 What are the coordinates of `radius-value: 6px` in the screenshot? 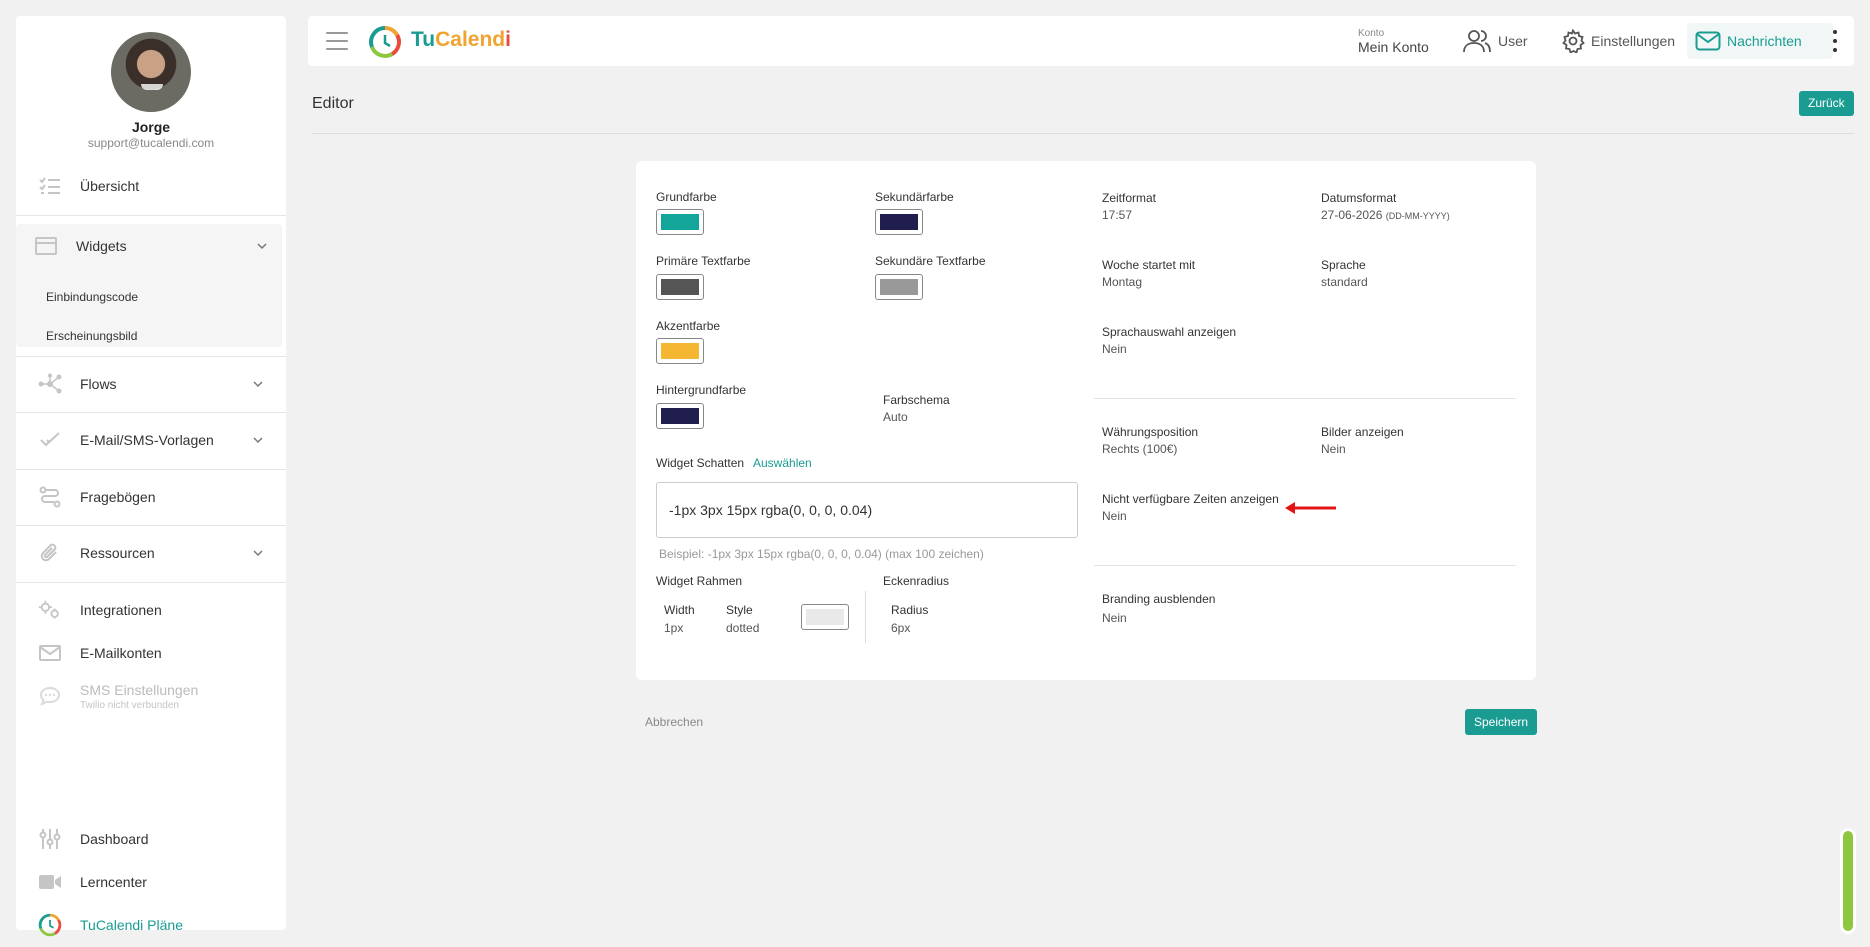 It's located at (900, 628).